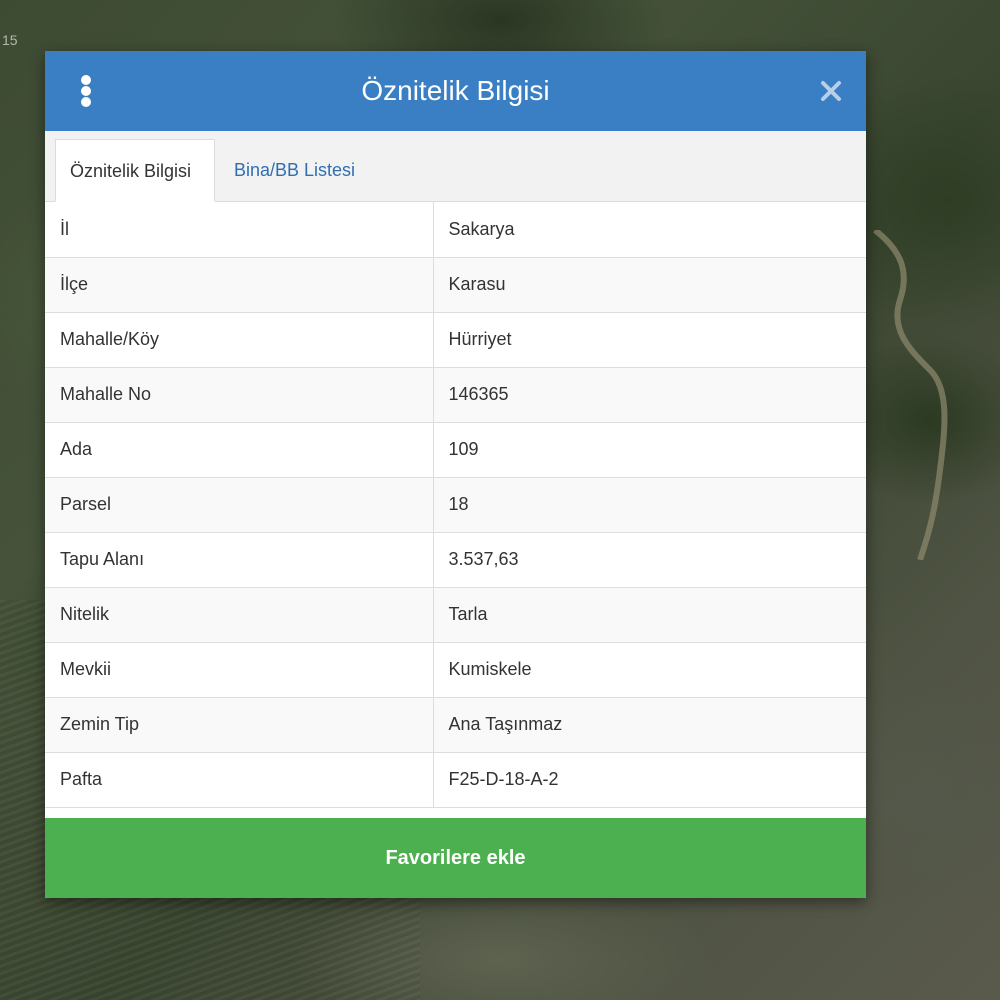 This screenshot has width=1000, height=1000. I want to click on add-to-favorites-button: Favorilere ekle, so click(455, 858).